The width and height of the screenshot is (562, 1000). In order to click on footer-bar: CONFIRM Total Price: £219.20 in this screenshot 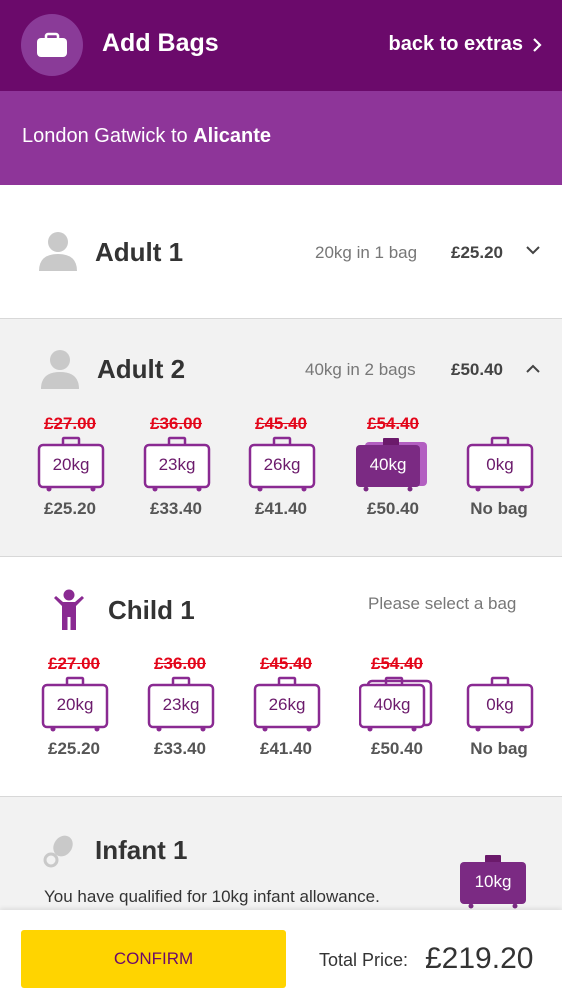, I will do `click(281, 955)`.